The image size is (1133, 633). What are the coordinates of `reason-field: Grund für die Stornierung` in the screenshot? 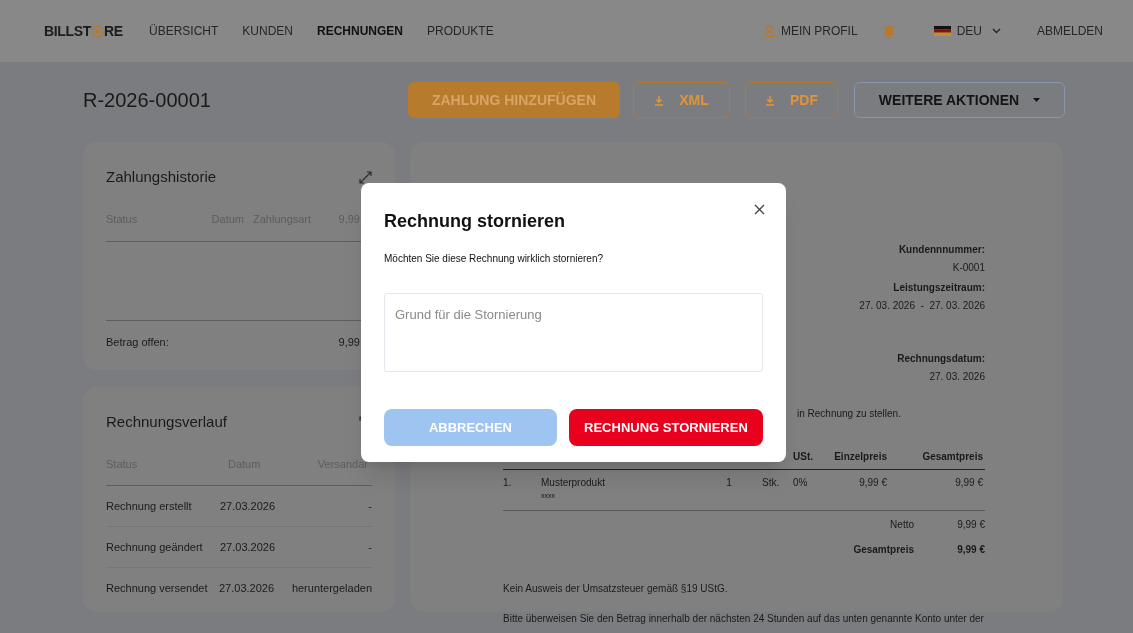 It's located at (573, 332).